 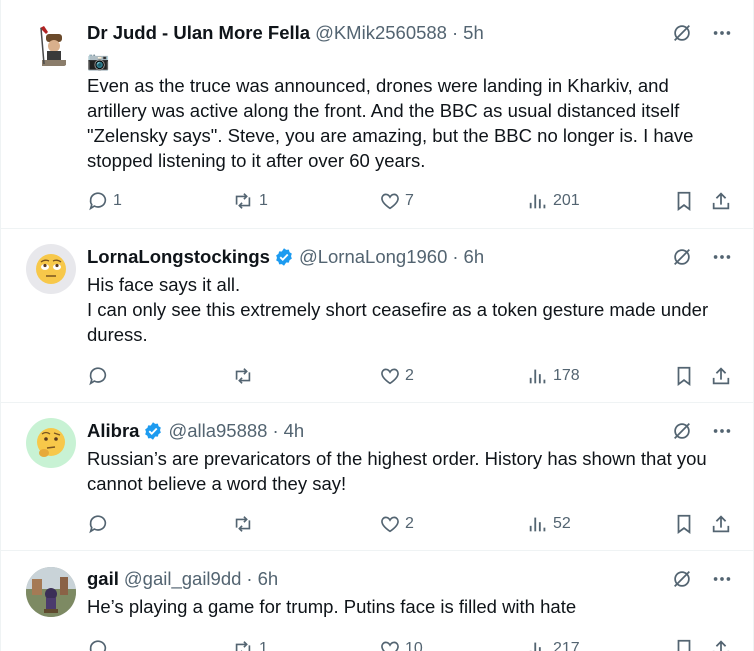 What do you see at coordinates (164, 284) in the screenshot?
I see `tweet-text-line: His face says it all.` at bounding box center [164, 284].